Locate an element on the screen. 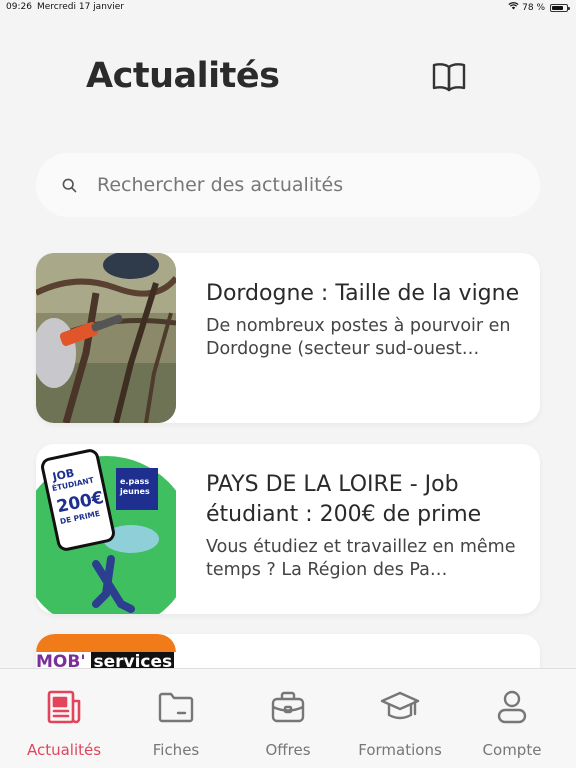  battery-icon is located at coordinates (560, 7).